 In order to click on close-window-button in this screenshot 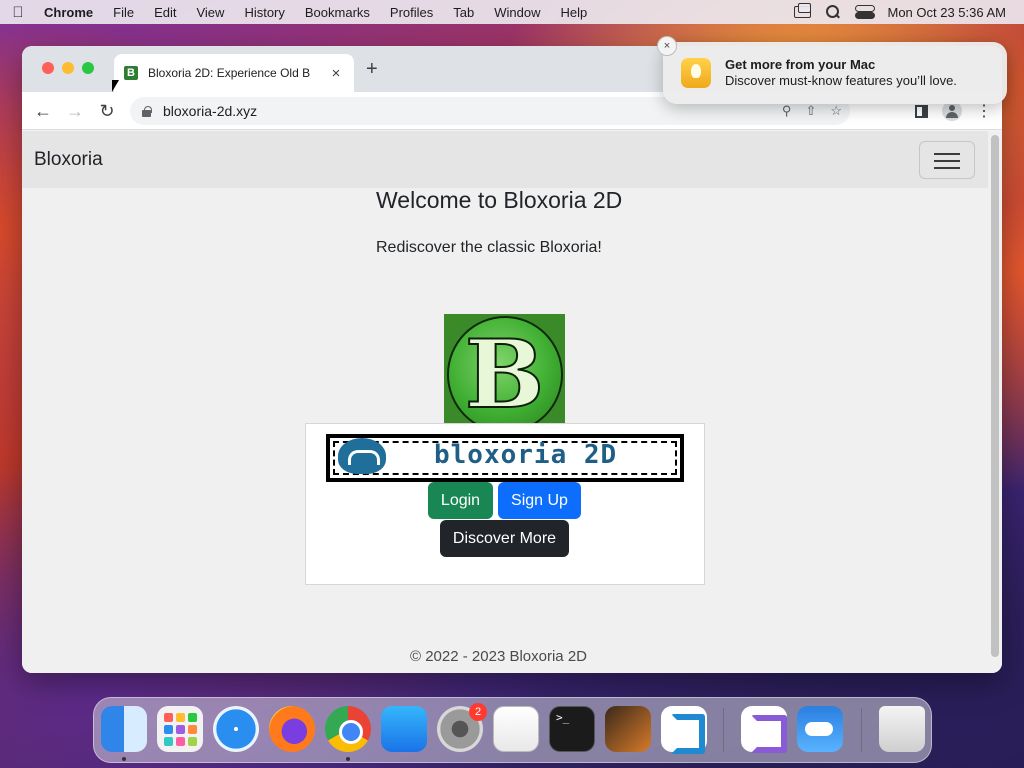, I will do `click(48, 68)`.